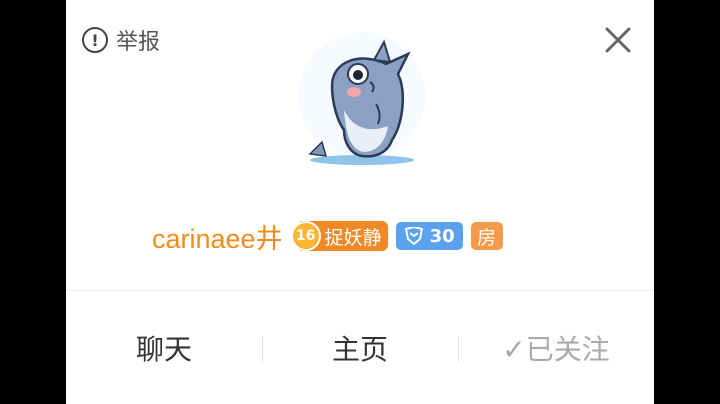  I want to click on shield-icon, so click(413, 236).